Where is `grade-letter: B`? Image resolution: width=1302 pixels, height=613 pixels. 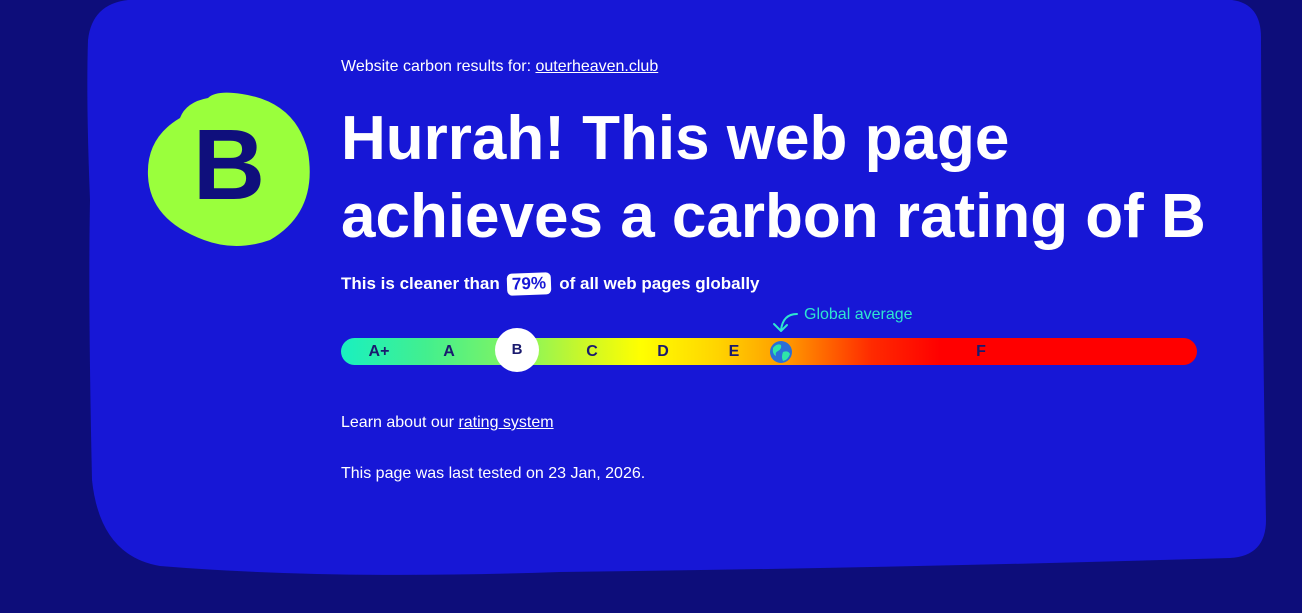 grade-letter: B is located at coordinates (229, 165).